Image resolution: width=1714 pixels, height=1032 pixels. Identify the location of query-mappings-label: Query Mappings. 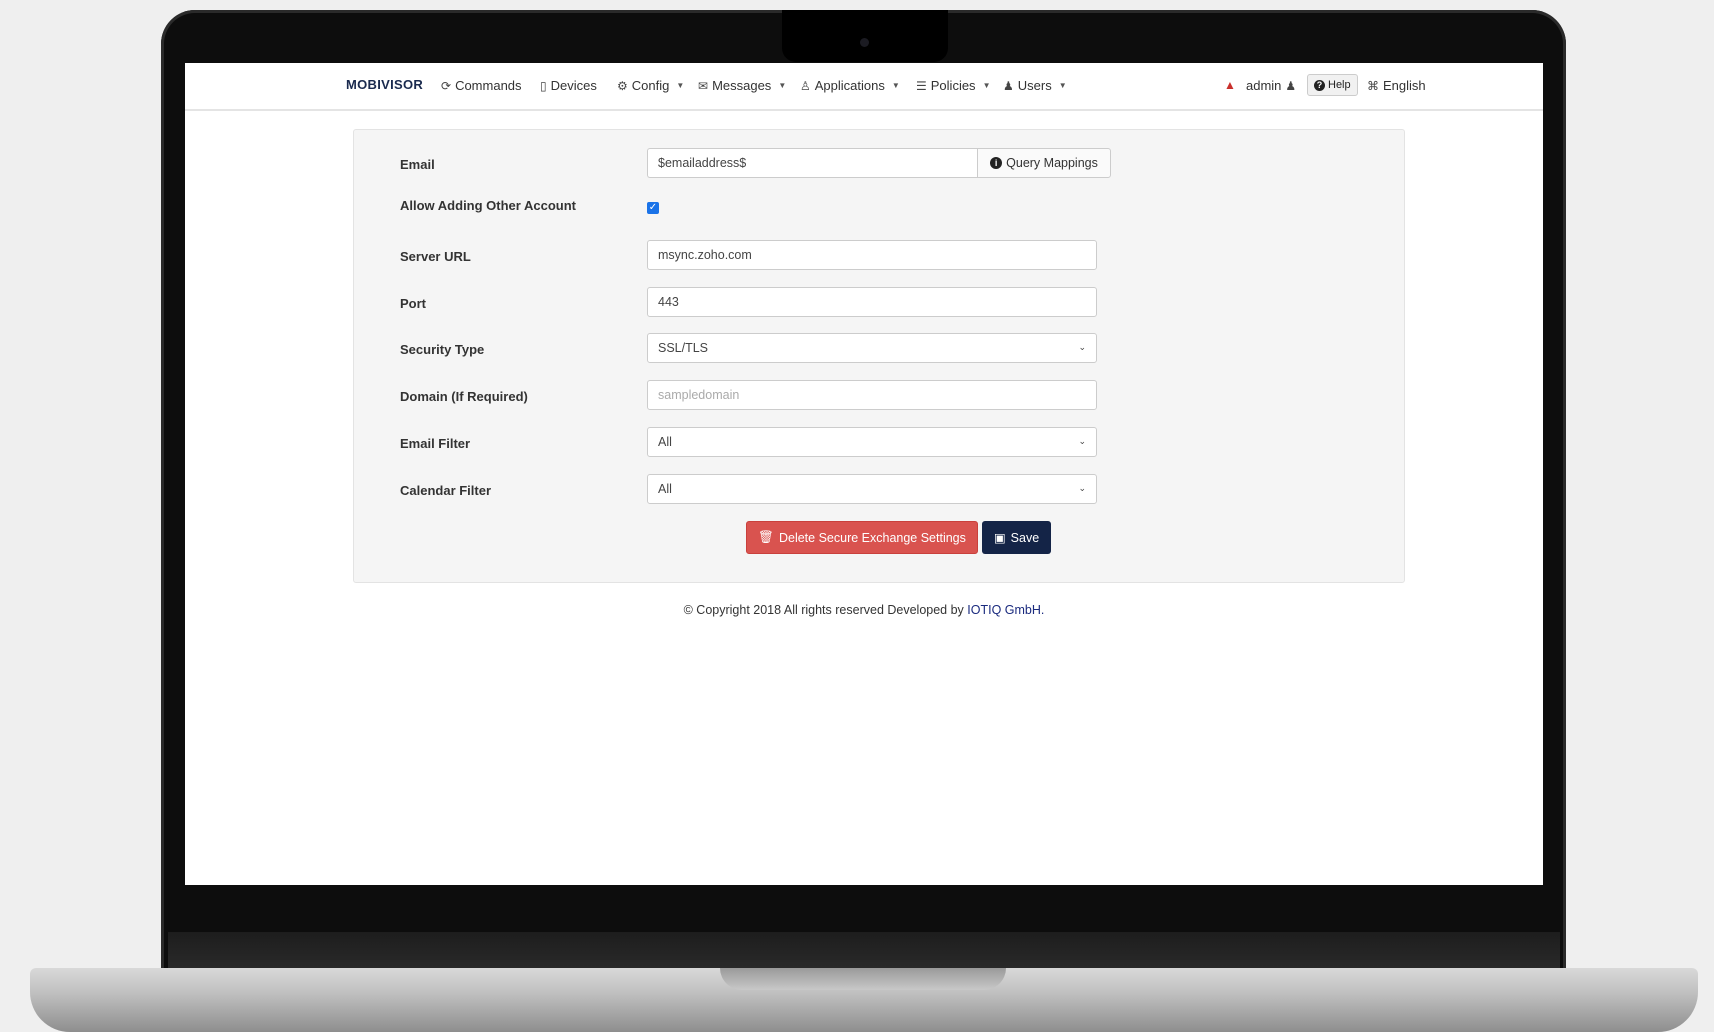
(1052, 163).